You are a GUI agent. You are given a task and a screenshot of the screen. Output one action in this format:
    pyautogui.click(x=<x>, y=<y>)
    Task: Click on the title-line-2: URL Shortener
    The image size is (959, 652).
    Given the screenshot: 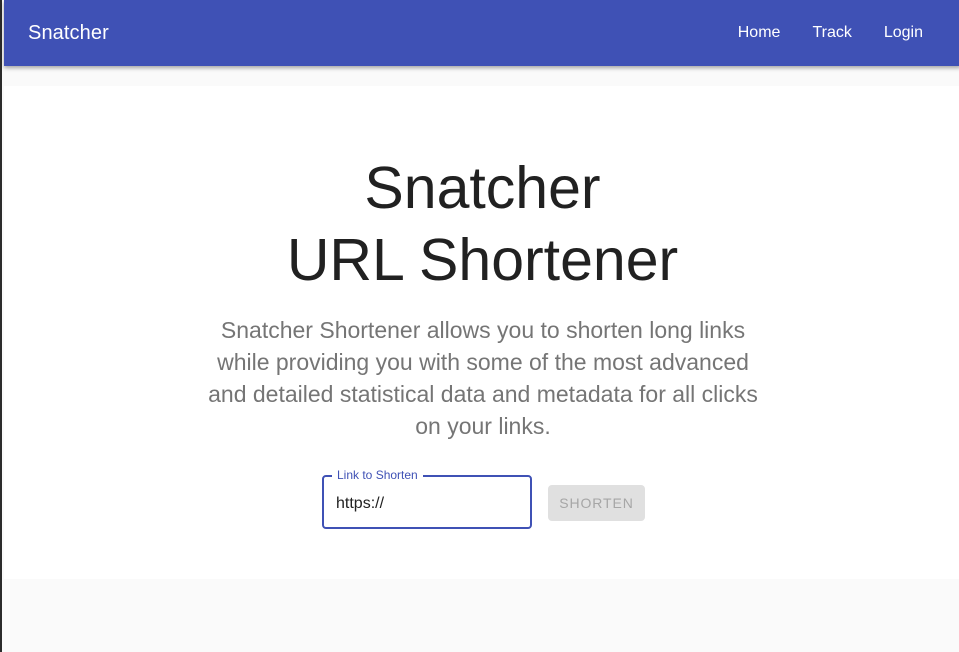 What is the action you would take?
    pyautogui.click(x=482, y=260)
    